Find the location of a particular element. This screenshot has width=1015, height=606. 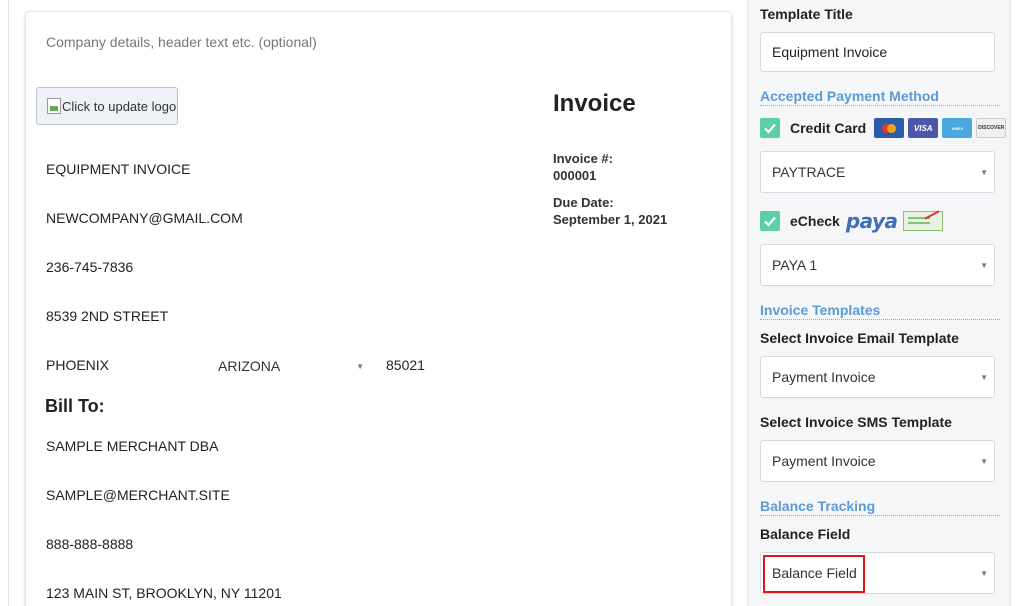

credit-card-gateway-select: PAYTRACE ▼ is located at coordinates (877, 172).